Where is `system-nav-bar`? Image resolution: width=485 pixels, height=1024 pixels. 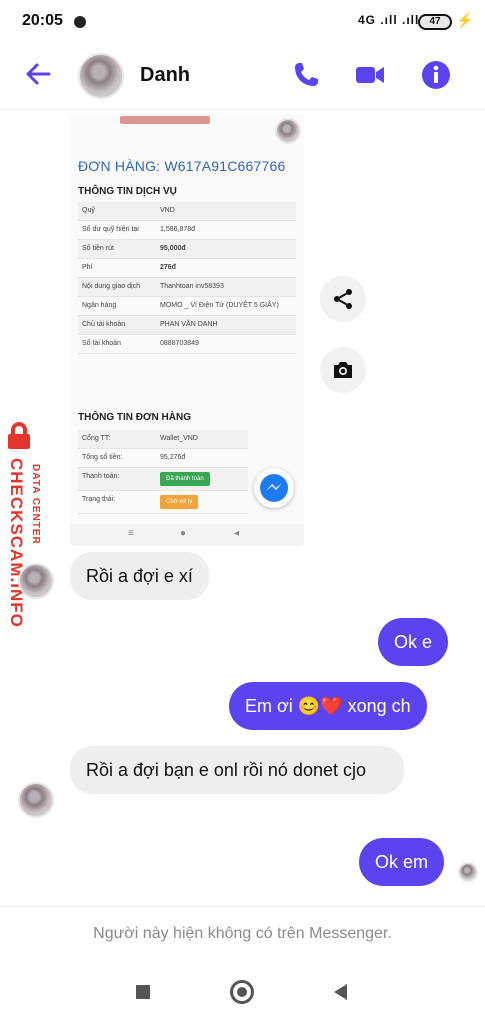 system-nav-bar is located at coordinates (242, 993).